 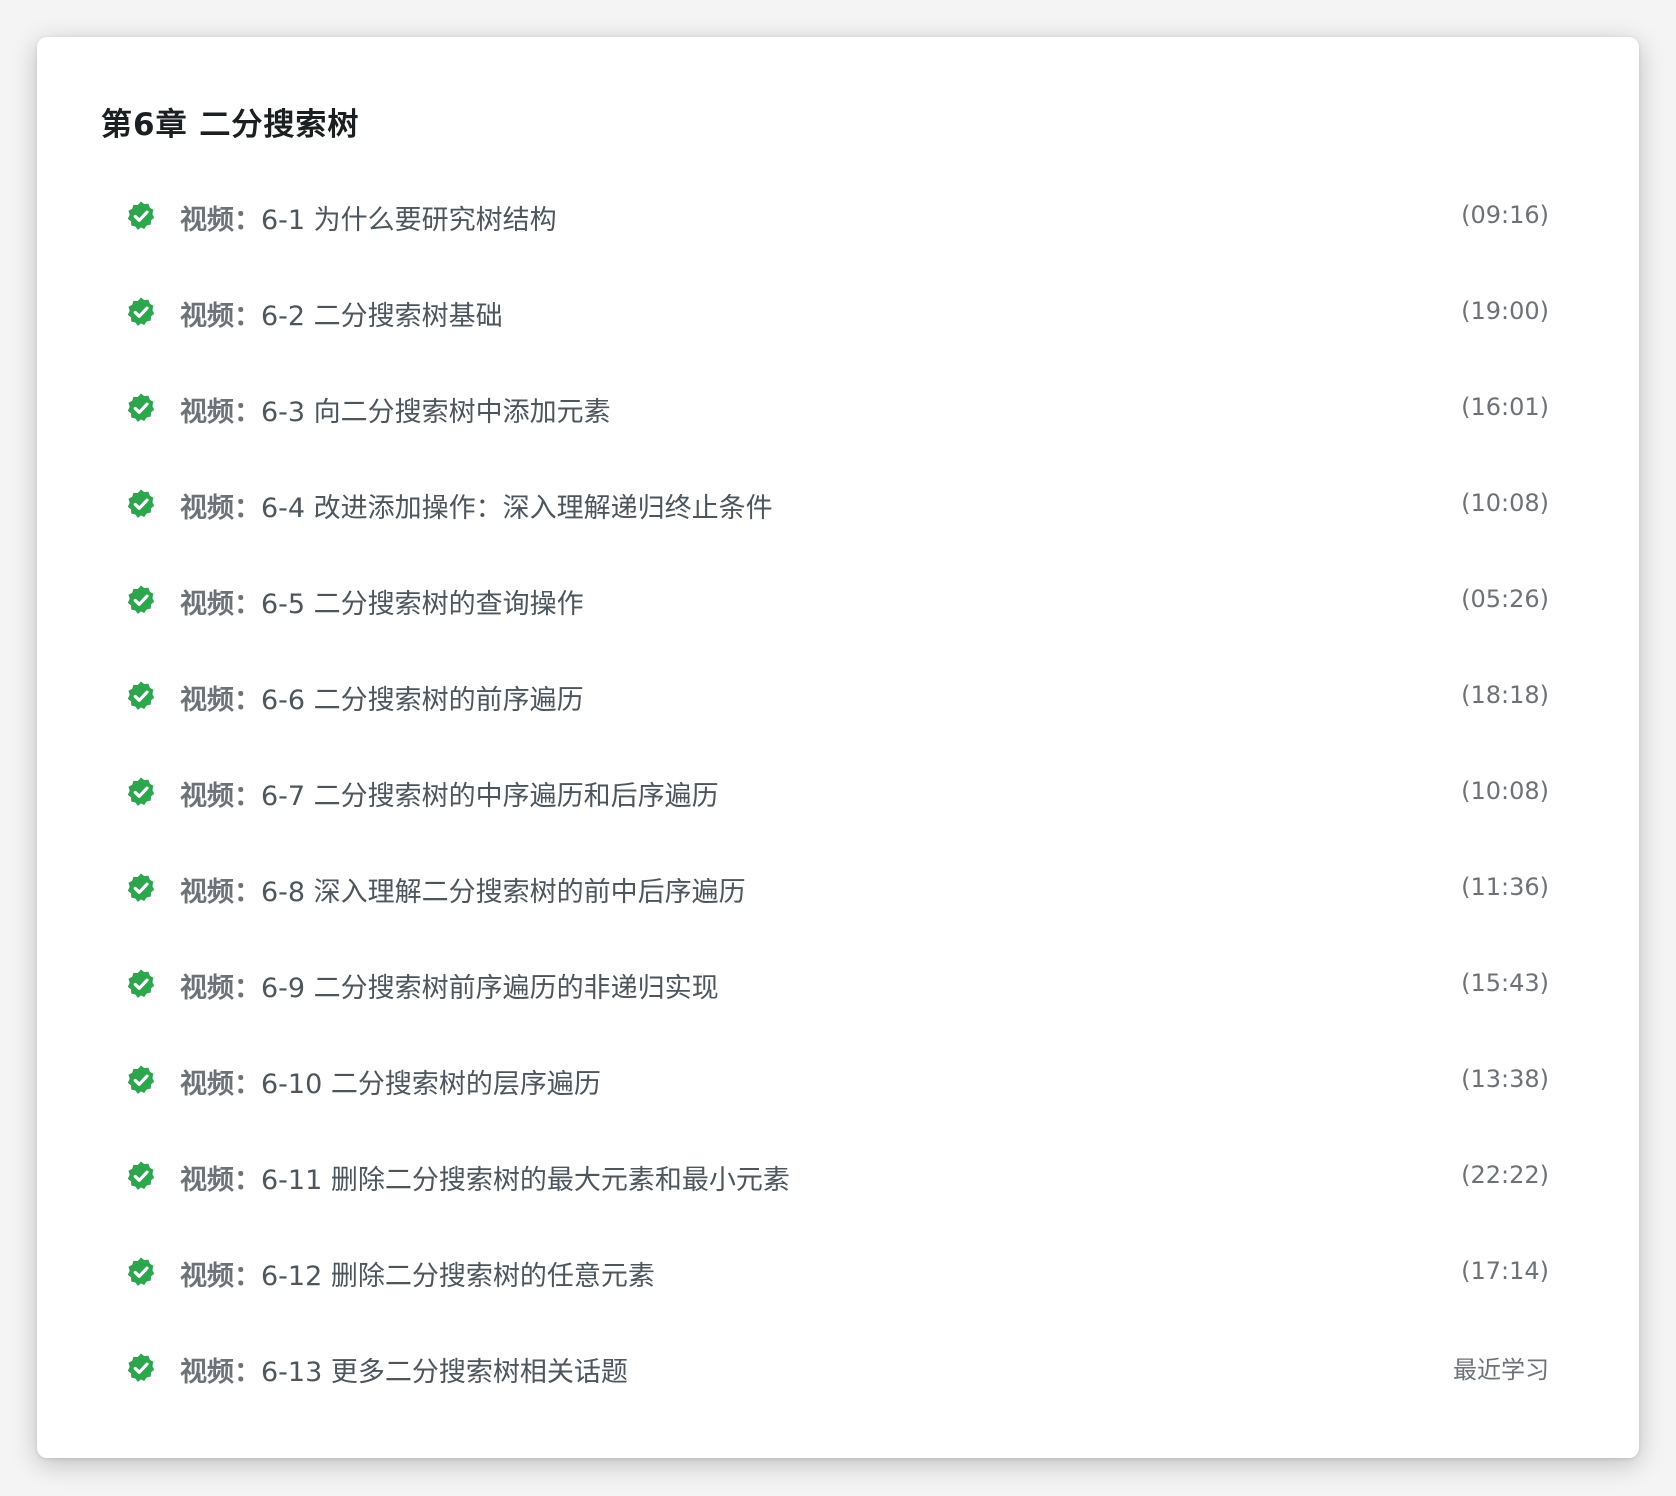 What do you see at coordinates (517, 505) in the screenshot?
I see `lesson-title: 6-4 改进添加操作：深入理解递归终止条件` at bounding box center [517, 505].